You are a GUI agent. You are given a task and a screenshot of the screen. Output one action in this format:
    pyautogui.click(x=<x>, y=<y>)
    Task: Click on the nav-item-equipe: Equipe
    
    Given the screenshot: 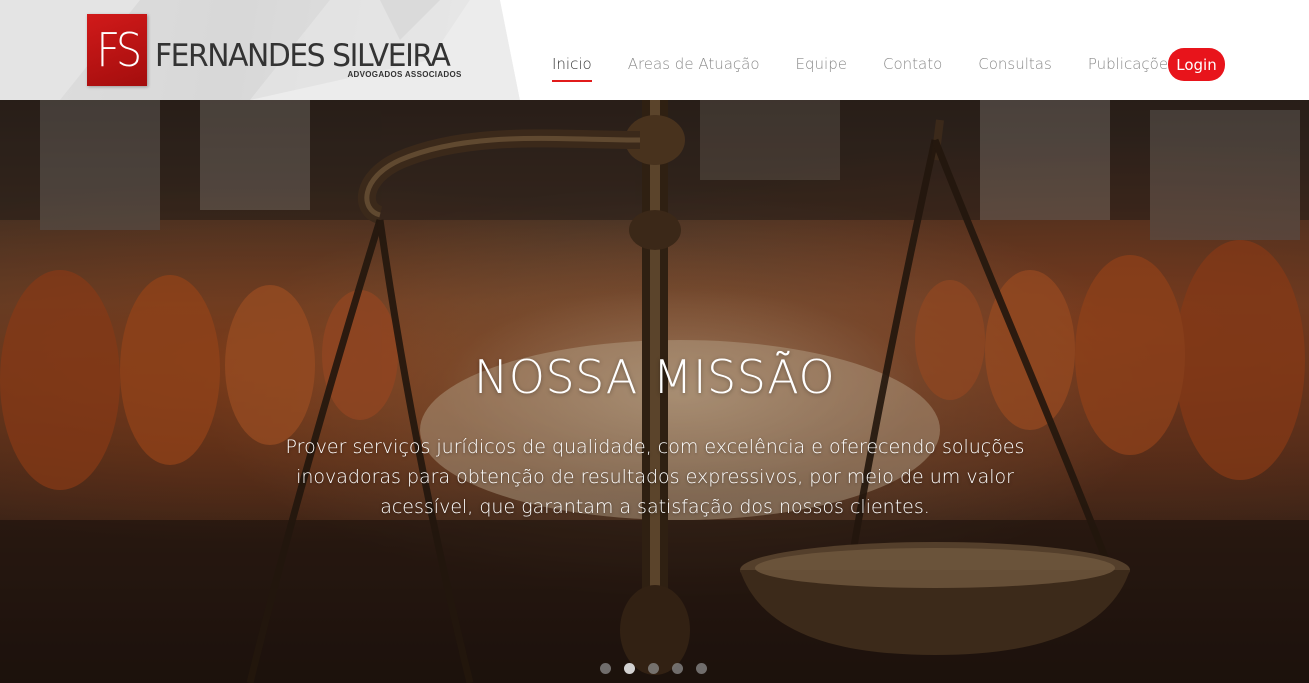 What is the action you would take?
    pyautogui.click(x=821, y=64)
    